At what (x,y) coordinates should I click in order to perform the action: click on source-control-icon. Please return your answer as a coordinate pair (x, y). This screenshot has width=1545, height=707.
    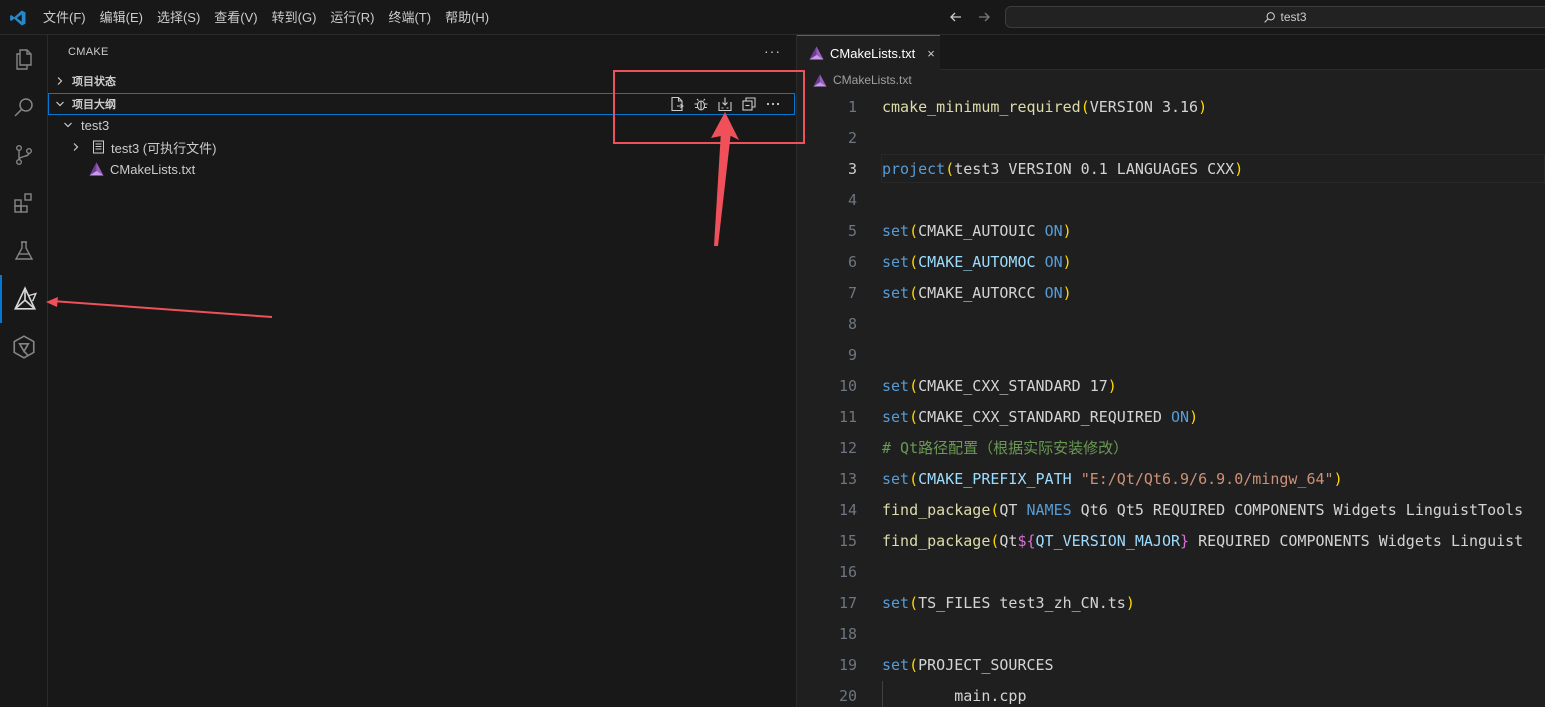
    Looking at the image, I should click on (23, 155).